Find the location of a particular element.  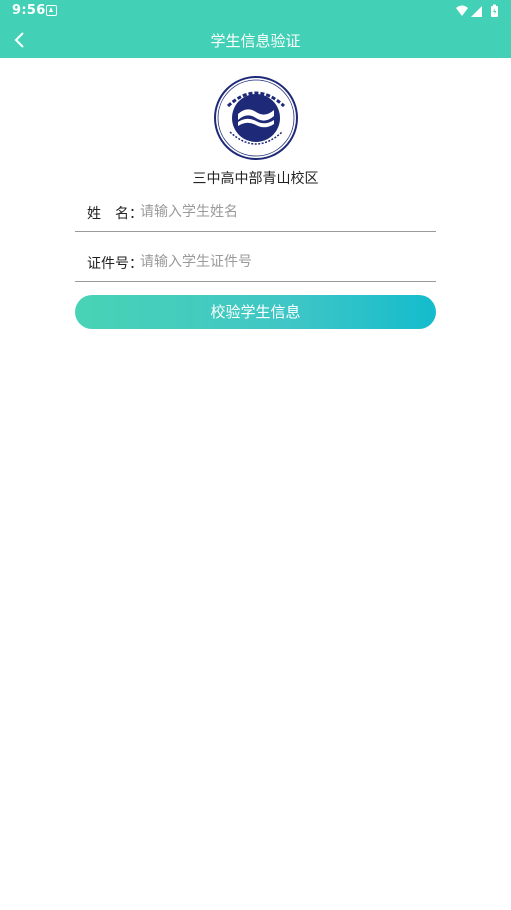

wifi-icon is located at coordinates (462, 10).